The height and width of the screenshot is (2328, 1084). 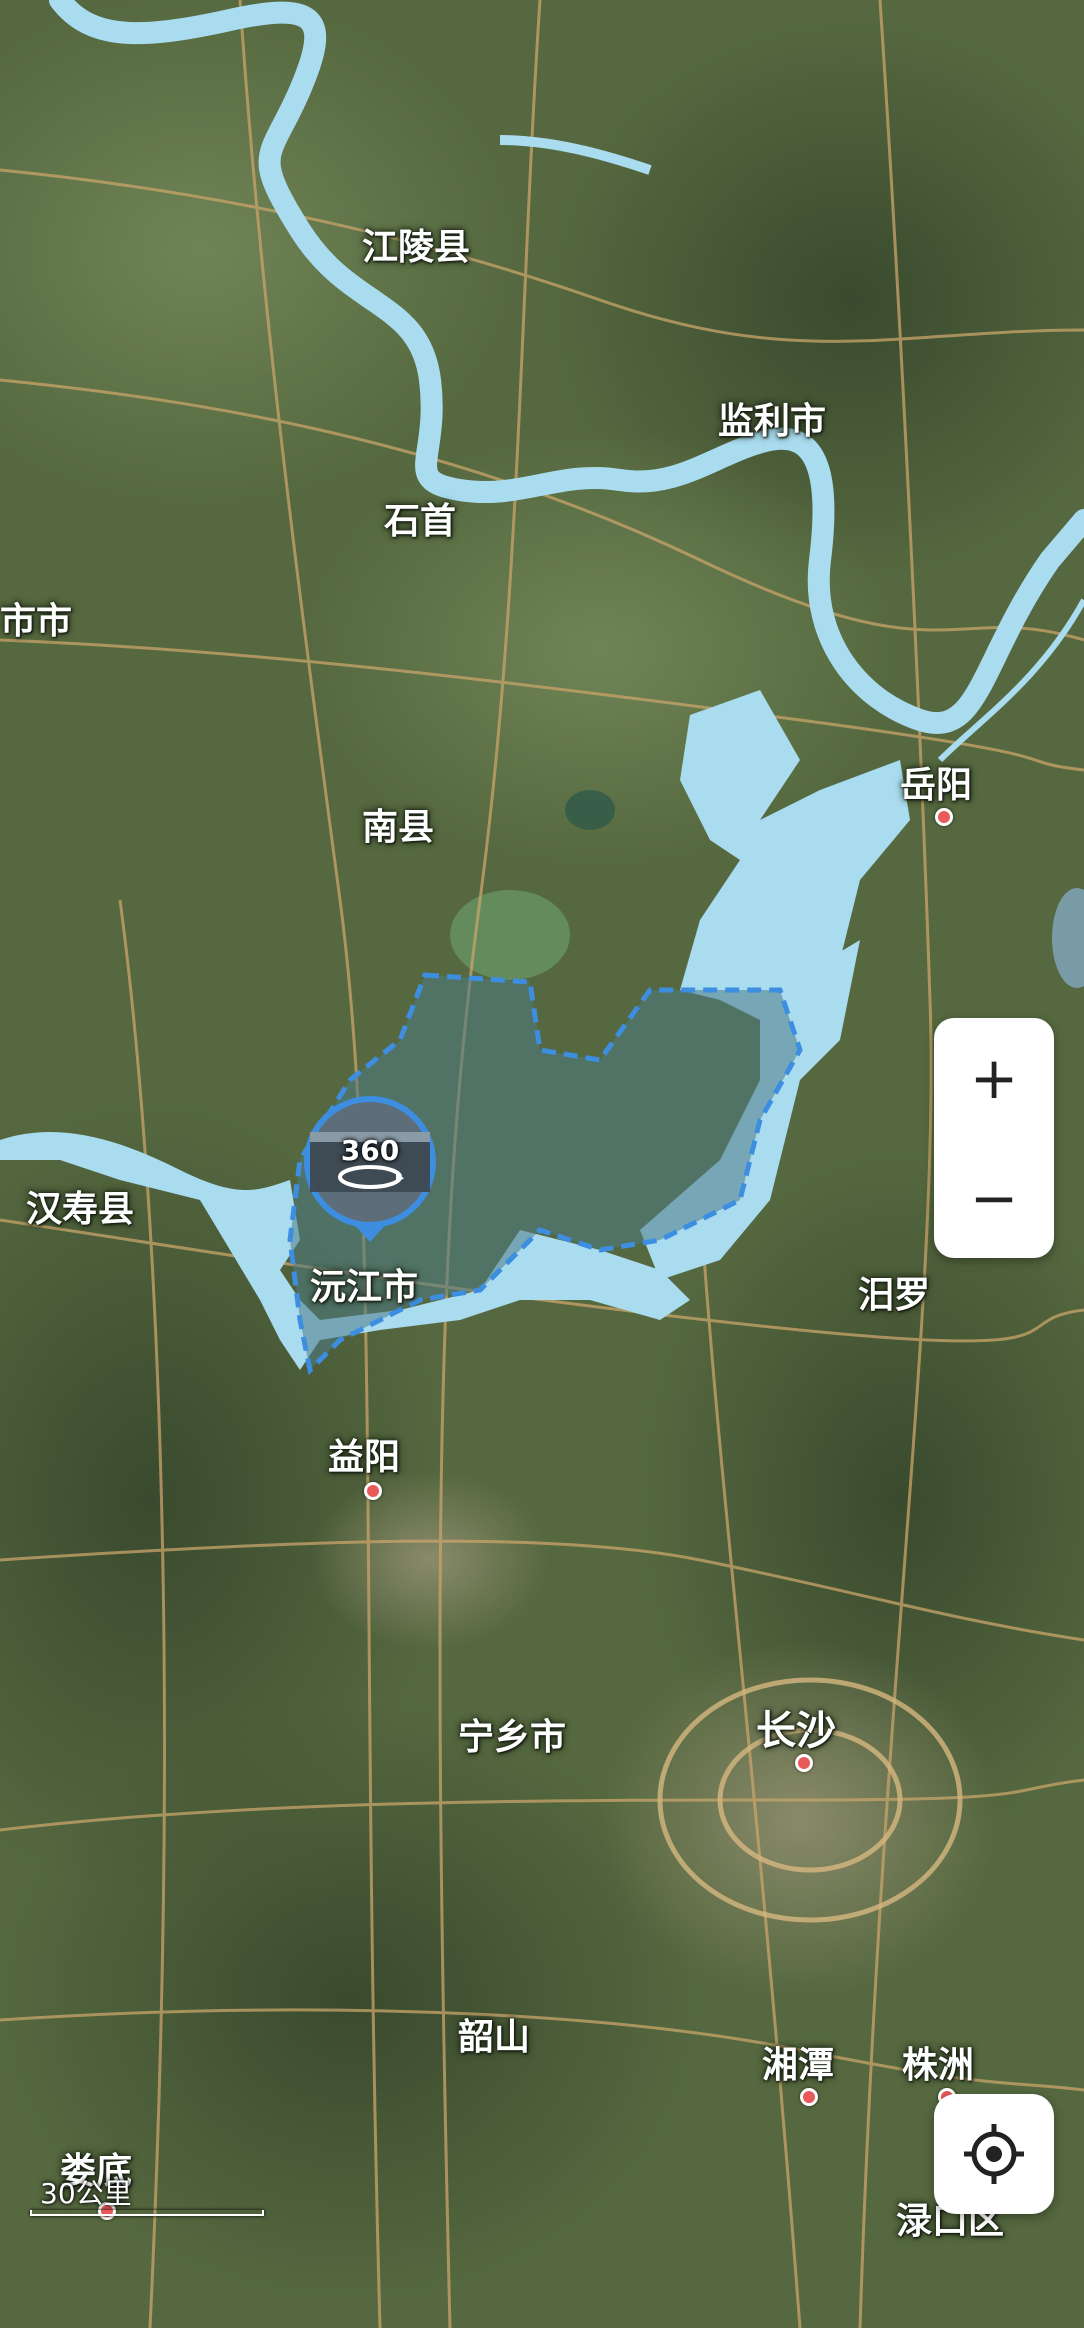 What do you see at coordinates (80, 1209) in the screenshot?
I see `place-label-hanshou: 汉寿县` at bounding box center [80, 1209].